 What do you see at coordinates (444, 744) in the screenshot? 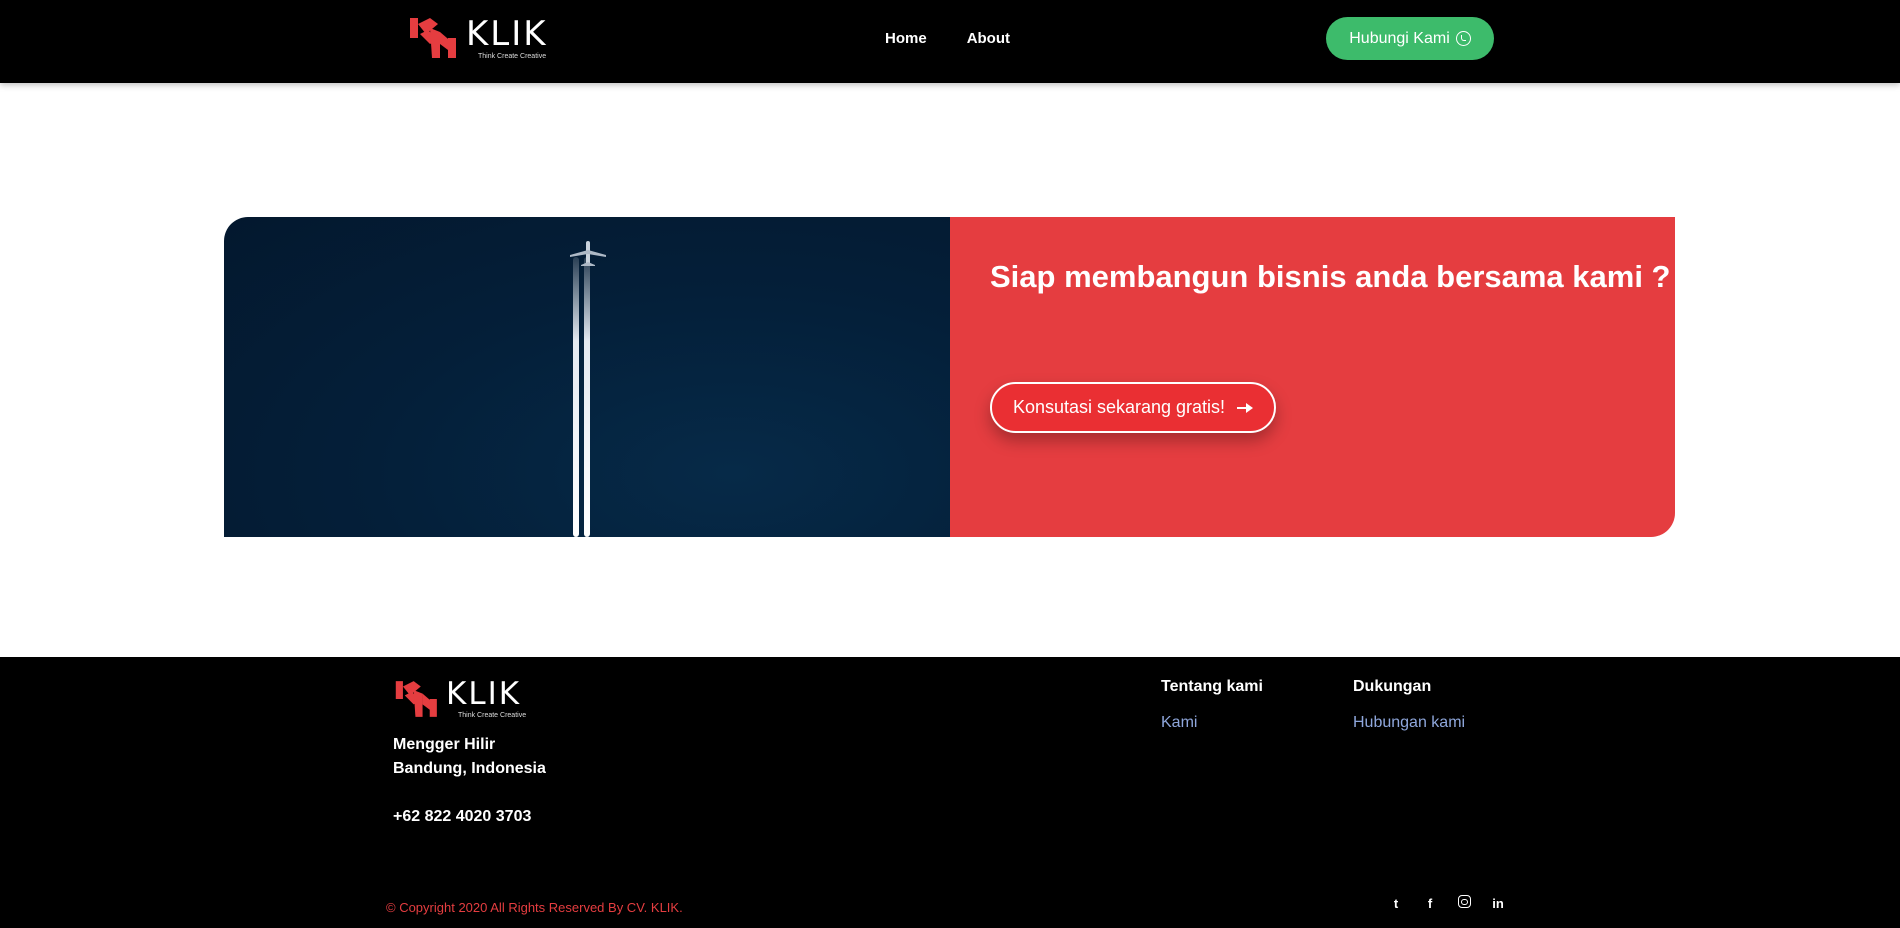
I see `address-line-1: Mengger Hilir` at bounding box center [444, 744].